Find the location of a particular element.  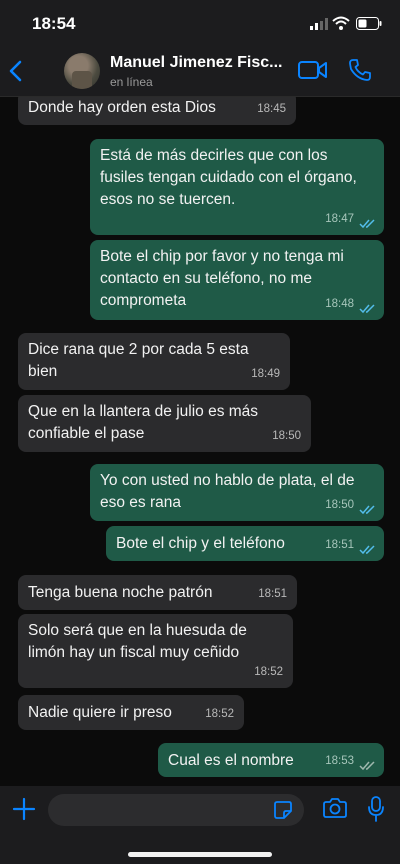

camera-icon is located at coordinates (335, 808).